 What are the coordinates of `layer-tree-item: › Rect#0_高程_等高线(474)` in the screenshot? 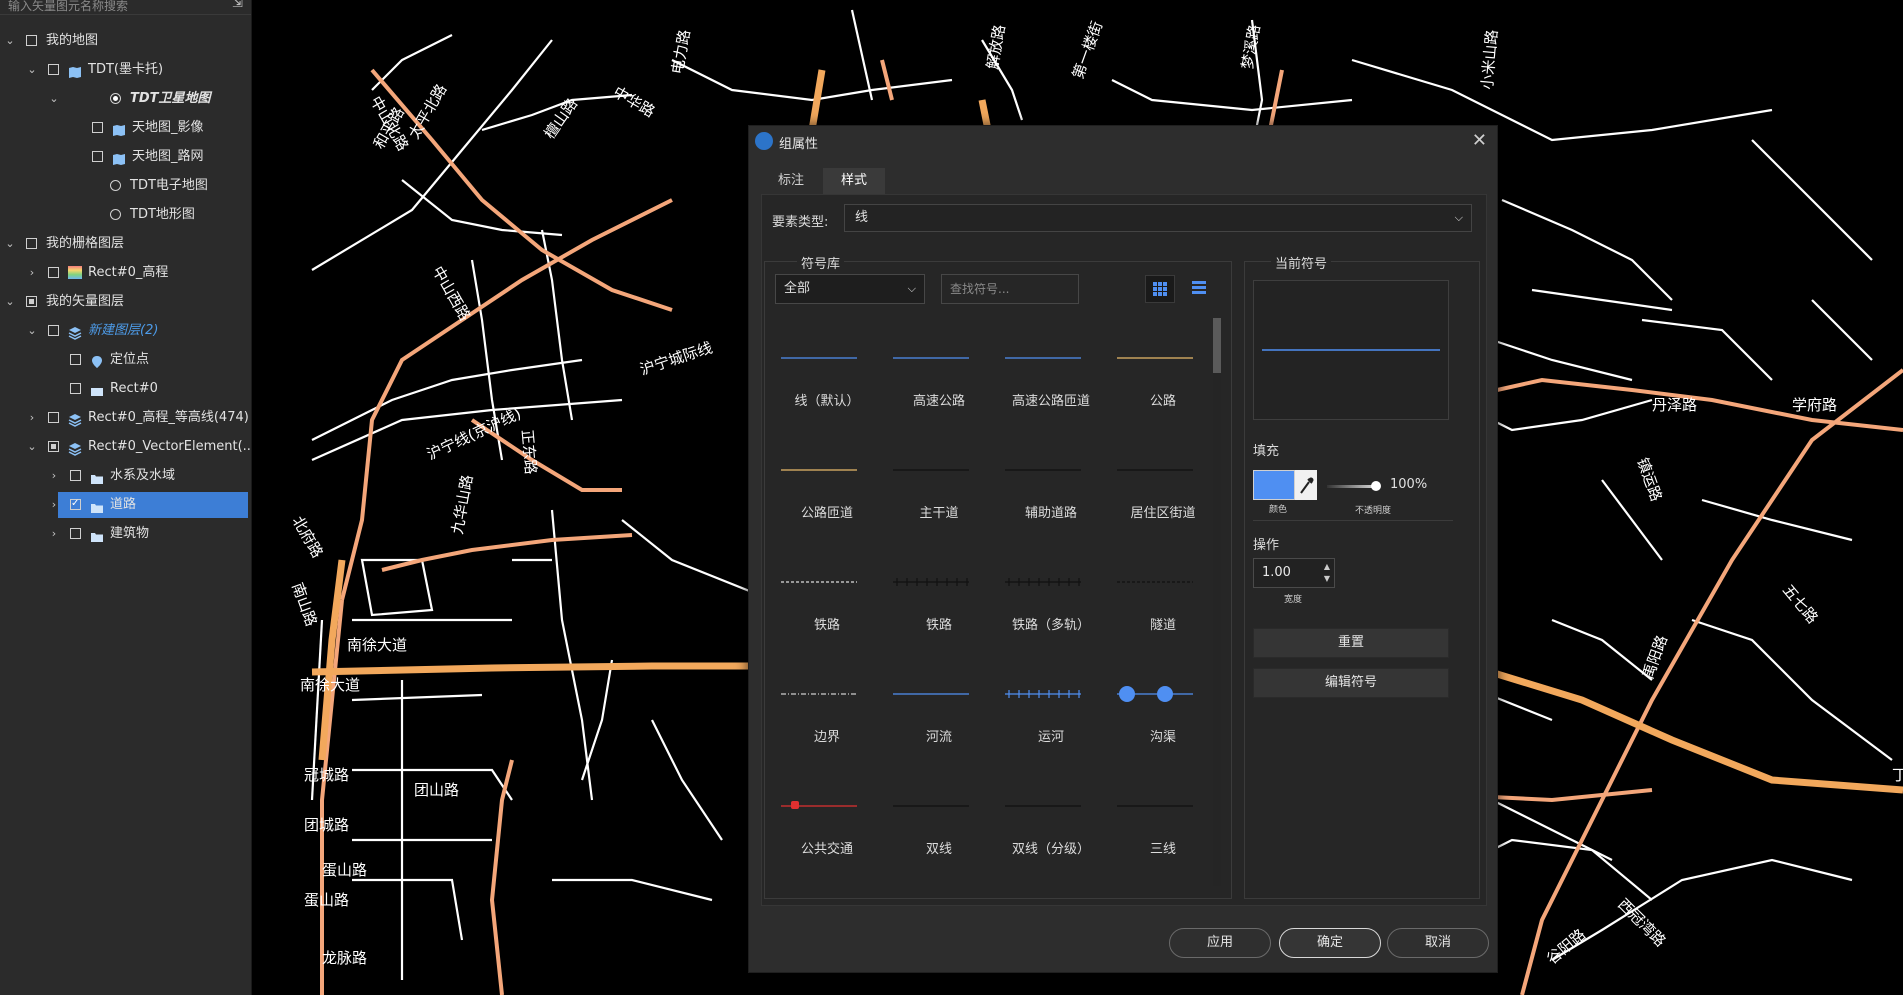 It's located at (125, 418).